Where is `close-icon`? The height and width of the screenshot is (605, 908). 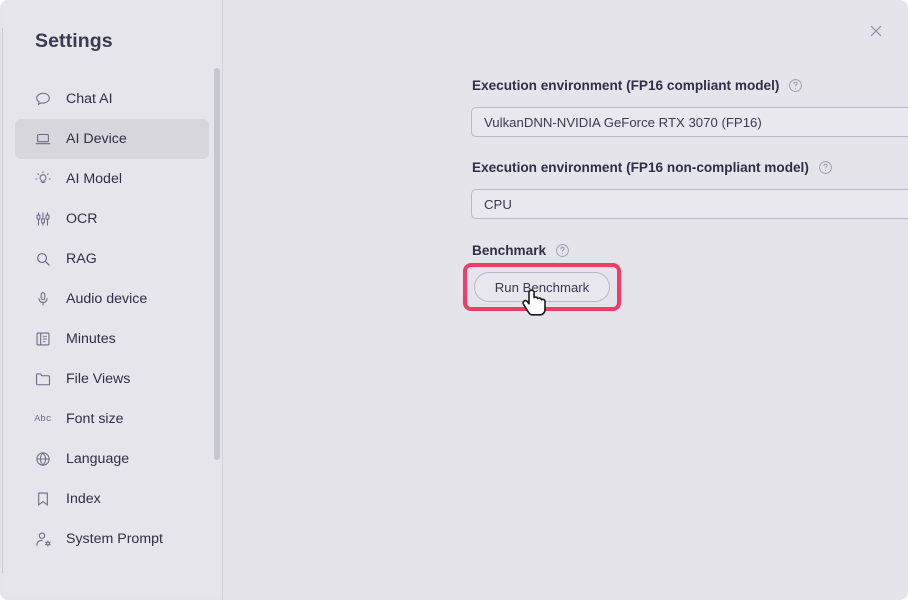
close-icon is located at coordinates (876, 31).